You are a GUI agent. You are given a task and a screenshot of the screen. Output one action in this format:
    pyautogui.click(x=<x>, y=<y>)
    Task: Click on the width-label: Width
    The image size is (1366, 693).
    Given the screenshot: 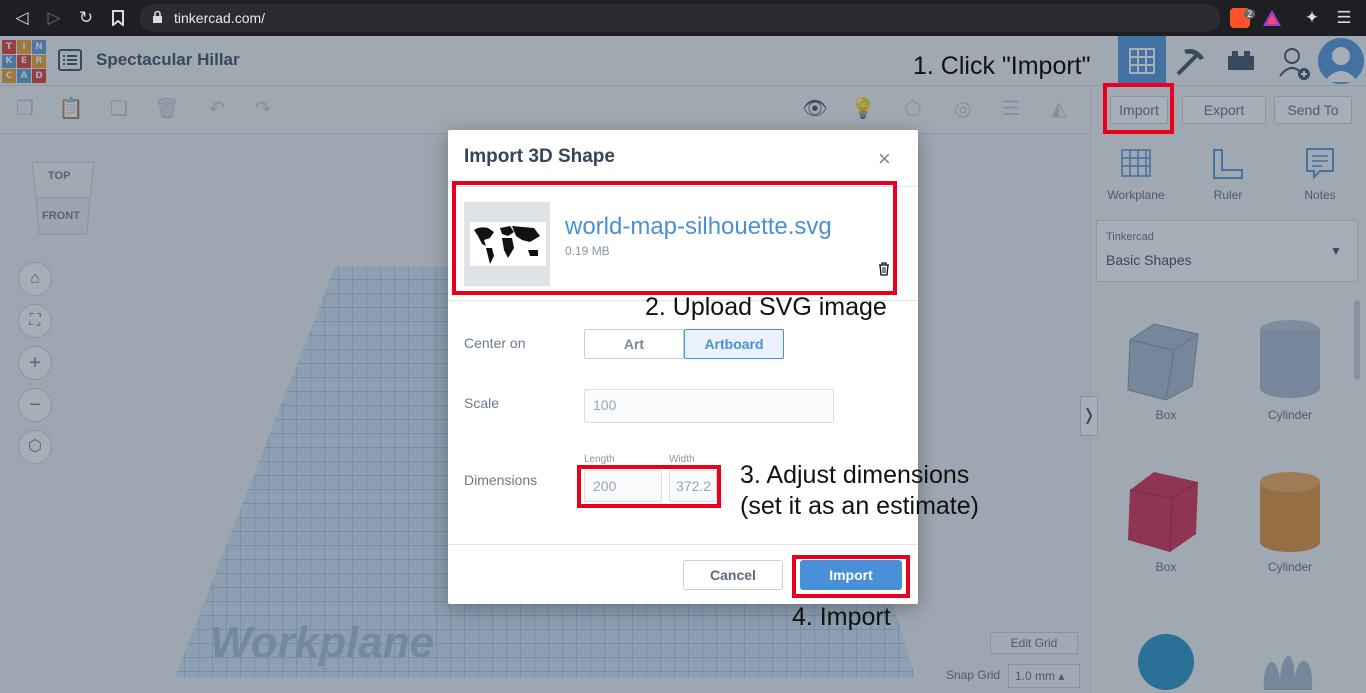 What is the action you would take?
    pyautogui.click(x=682, y=459)
    